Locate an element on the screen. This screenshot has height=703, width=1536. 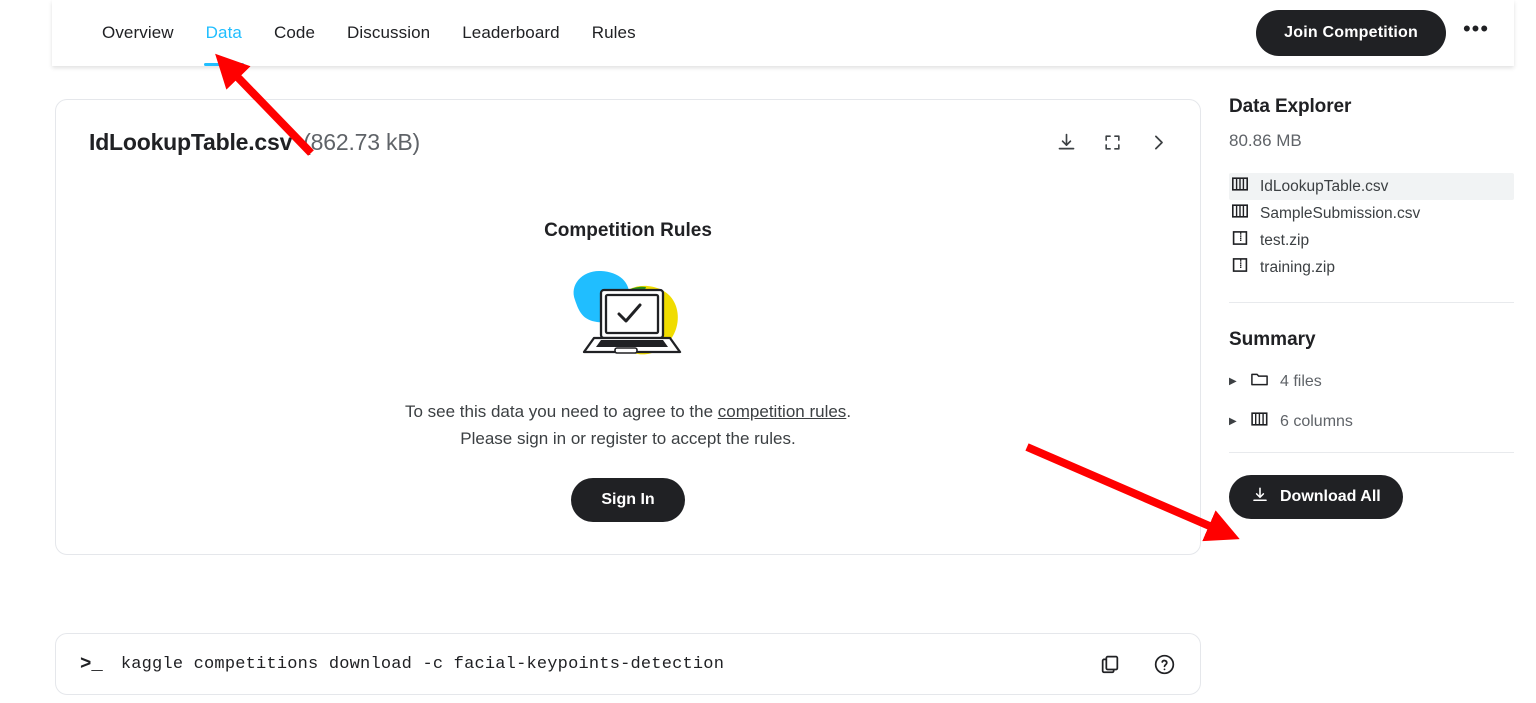
rules-text-after: . is located at coordinates (849, 411).